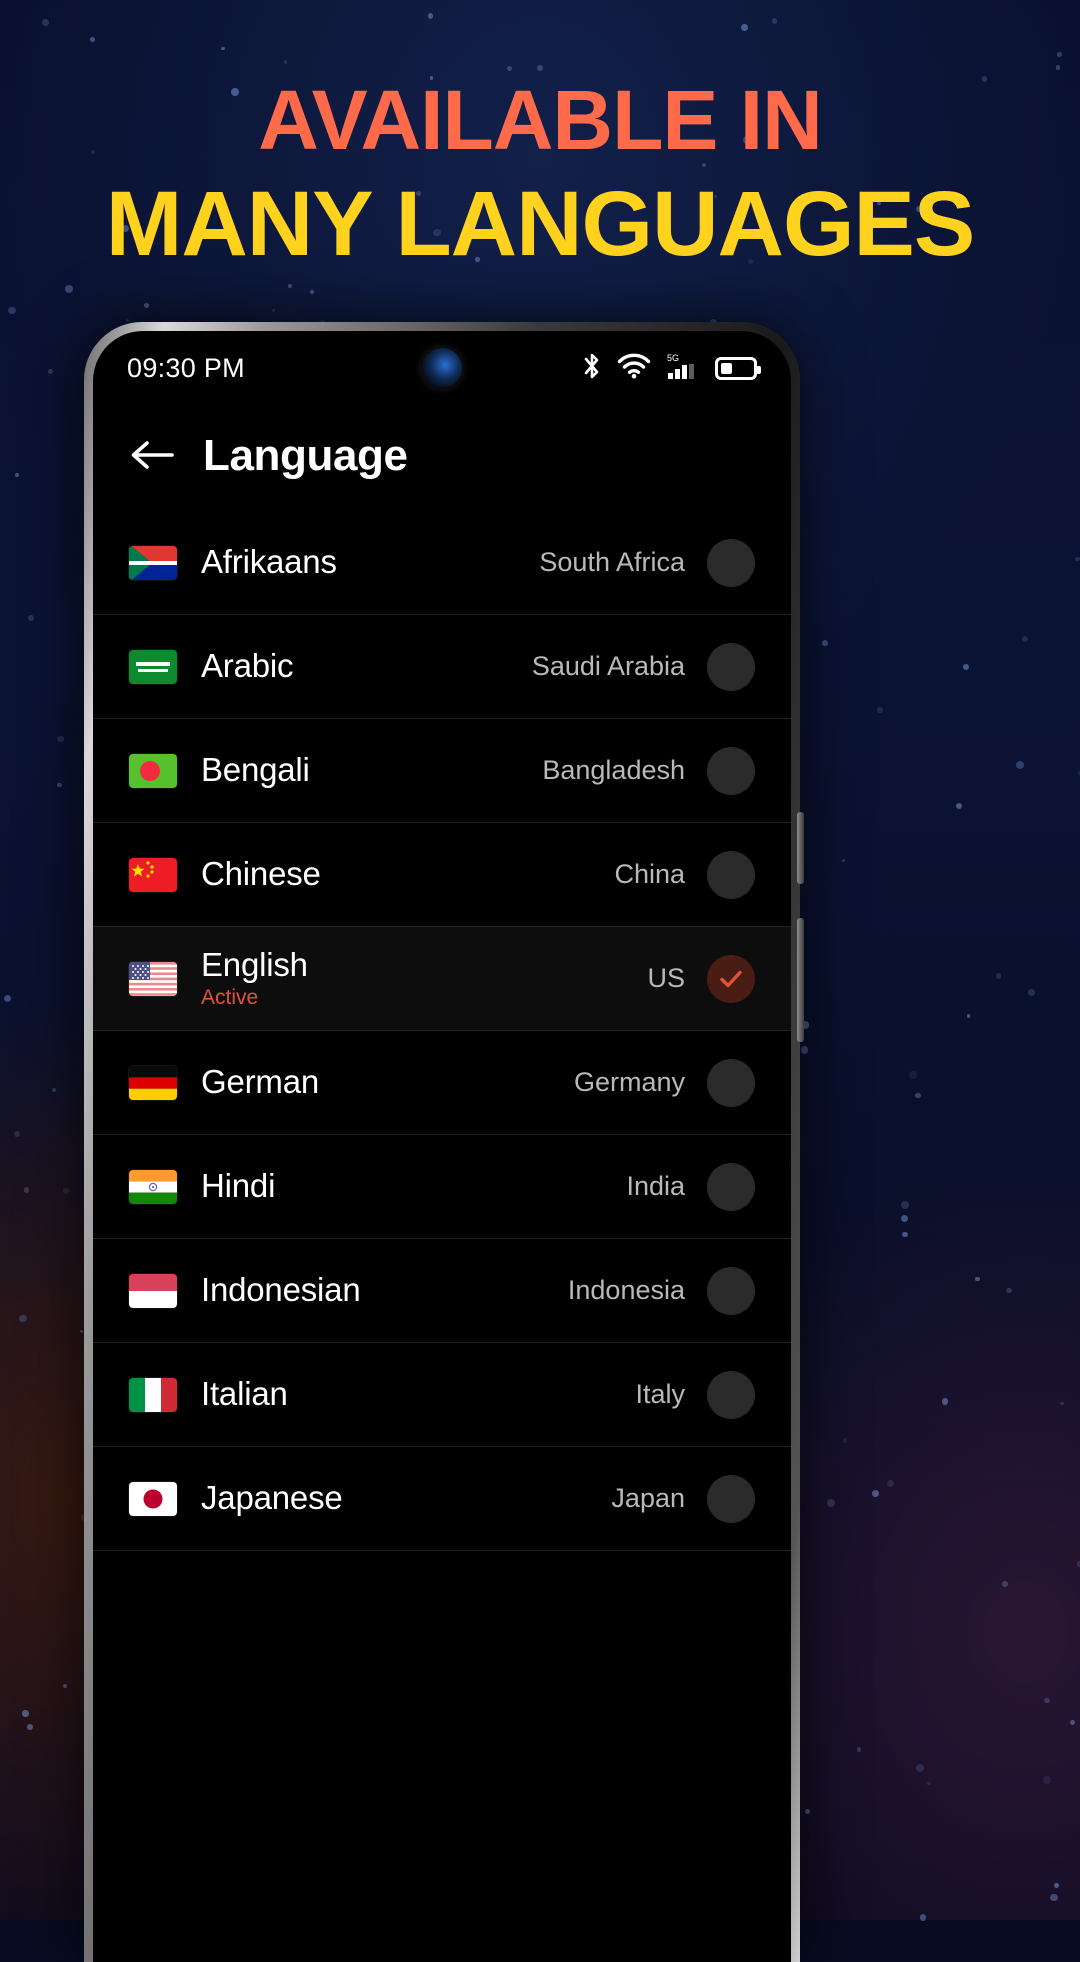  Describe the element at coordinates (153, 1498) in the screenshot. I see `flag-icon-jp` at that location.